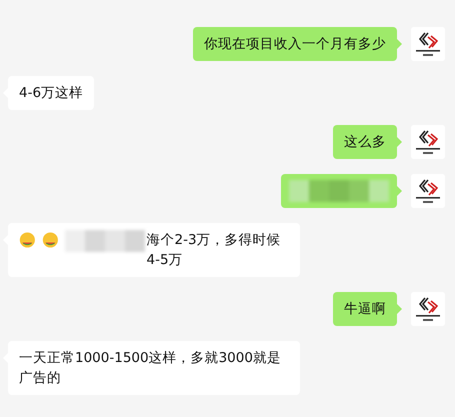 The height and width of the screenshot is (417, 455). What do you see at coordinates (295, 44) in the screenshot?
I see `message-bubble: 你现在项目收入一个月有多少` at bounding box center [295, 44].